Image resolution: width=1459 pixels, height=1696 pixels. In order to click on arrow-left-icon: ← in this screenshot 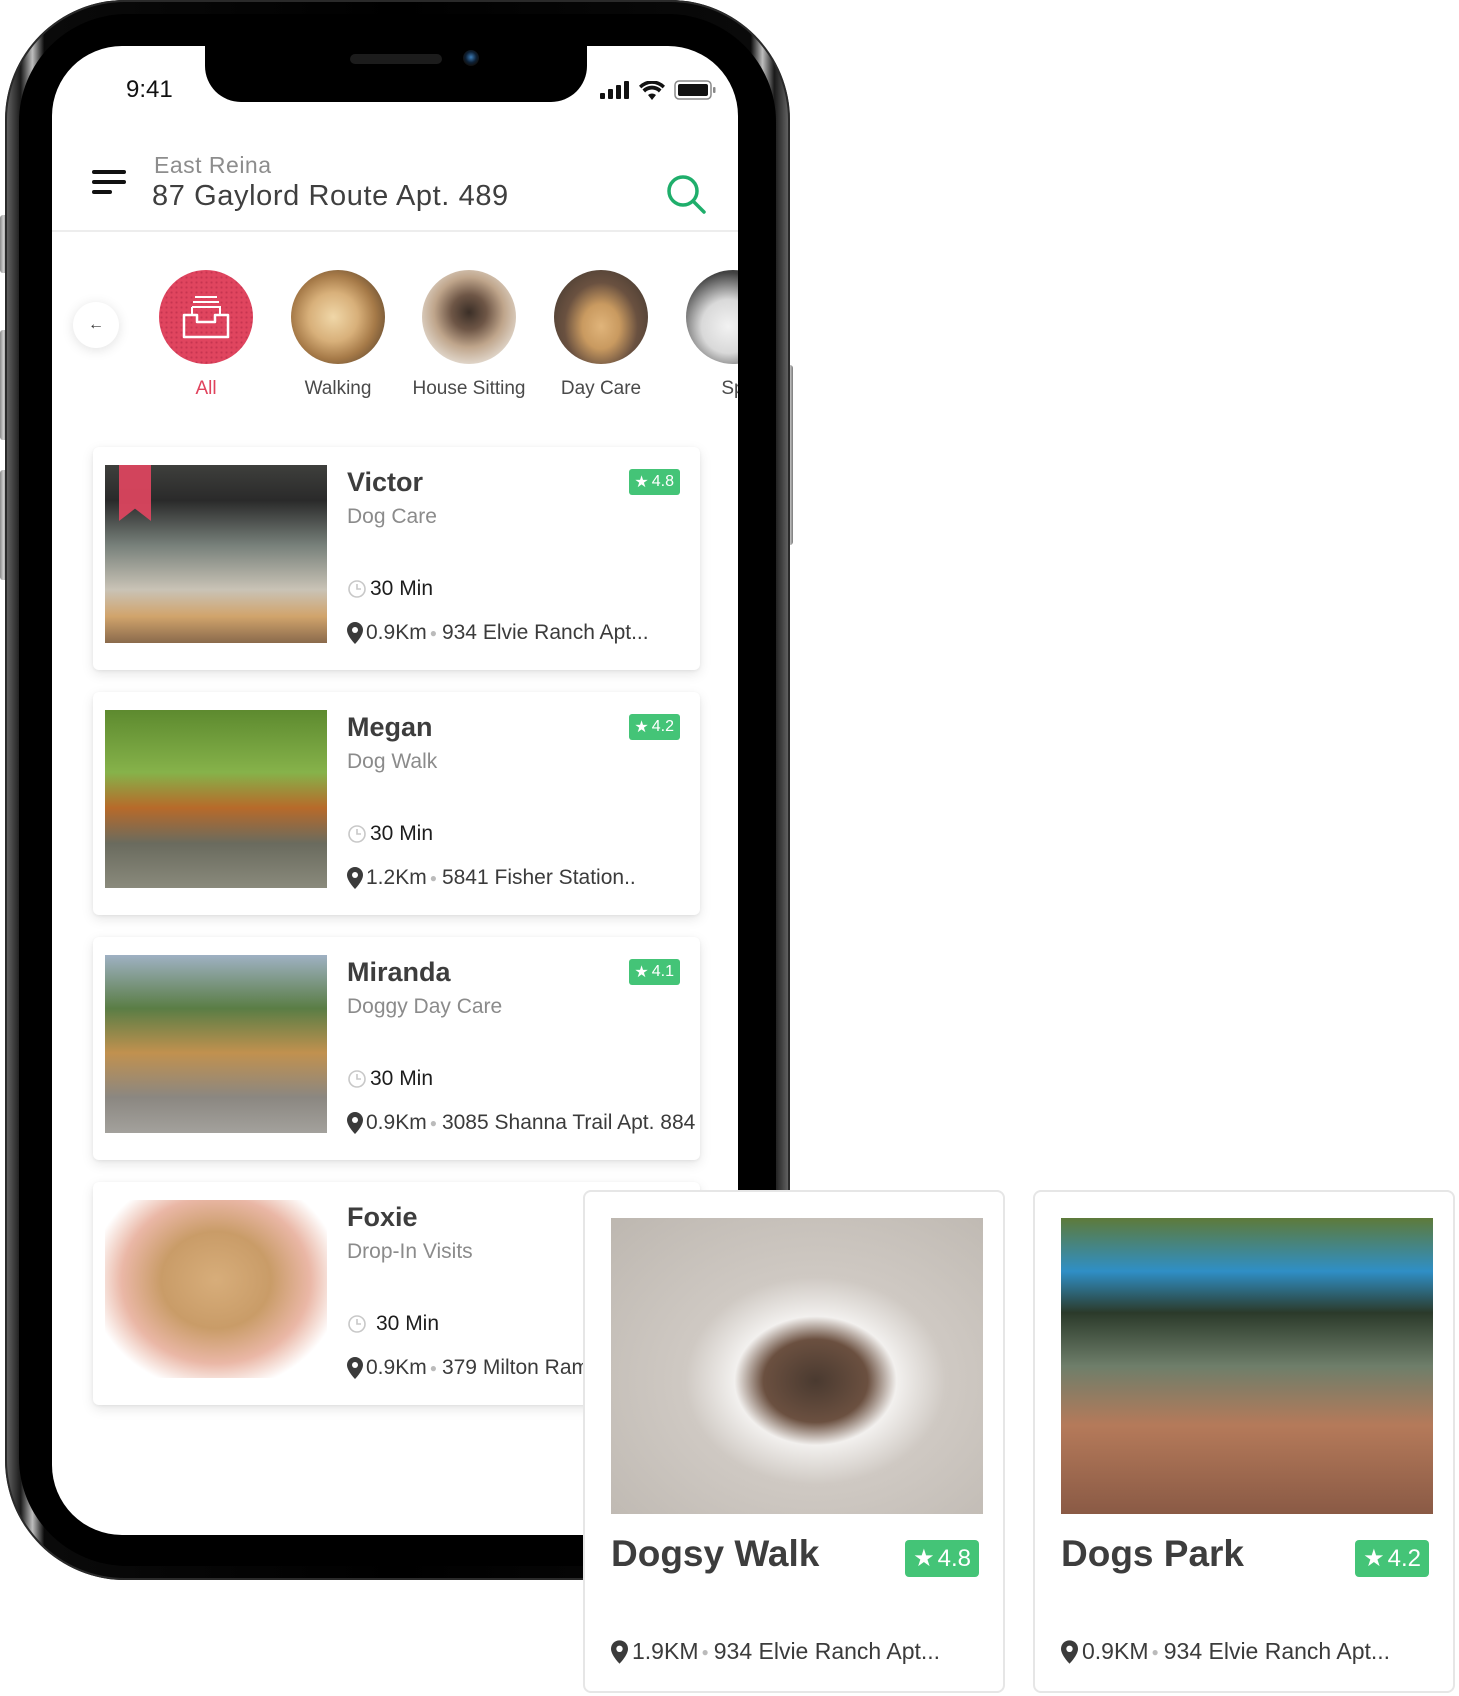, I will do `click(96, 324)`.